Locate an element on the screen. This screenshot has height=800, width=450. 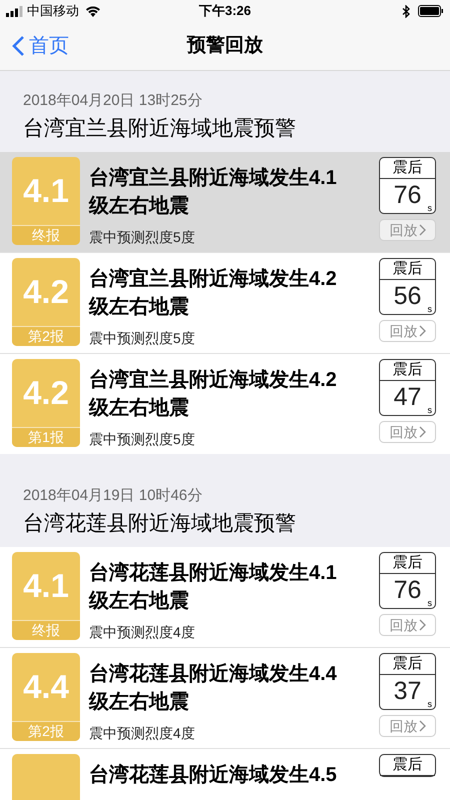
event-title: 台湾花莲县附近海域发生4.1级左右地震 is located at coordinates (213, 587).